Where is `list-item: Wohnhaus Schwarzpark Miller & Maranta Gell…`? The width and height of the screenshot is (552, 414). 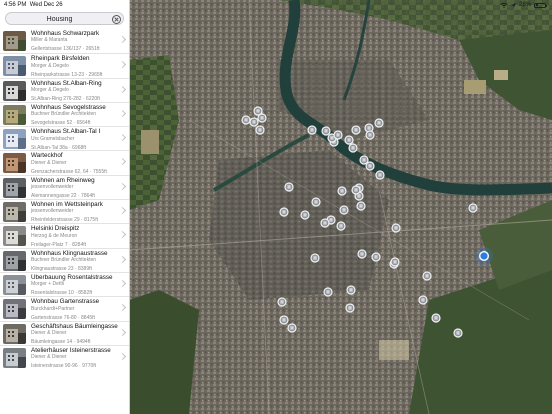
list-item: Wohnhaus Schwarzpark Miller & Maranta Gell… is located at coordinates (64, 41).